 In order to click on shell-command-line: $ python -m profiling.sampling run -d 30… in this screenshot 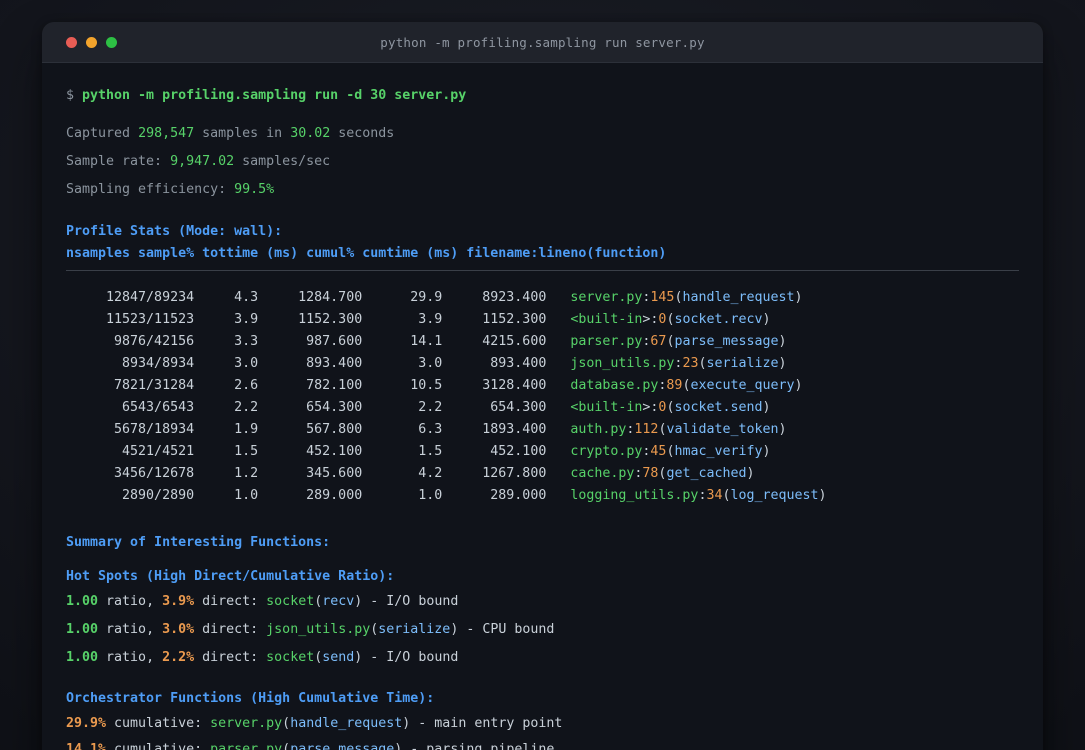, I will do `click(542, 96)`.